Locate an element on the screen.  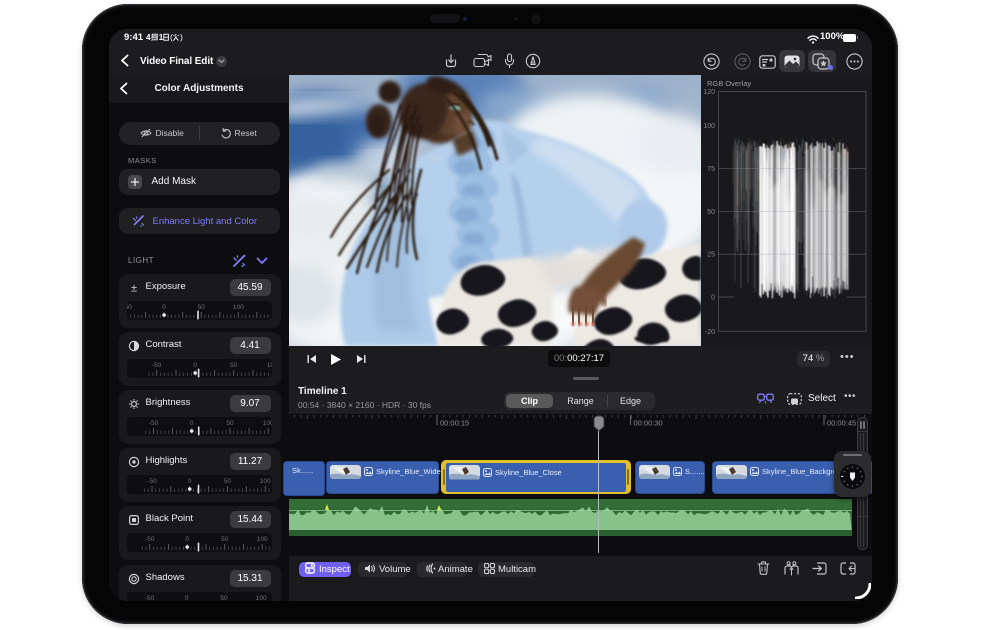
svg-text: 25 is located at coordinates (711, 255).